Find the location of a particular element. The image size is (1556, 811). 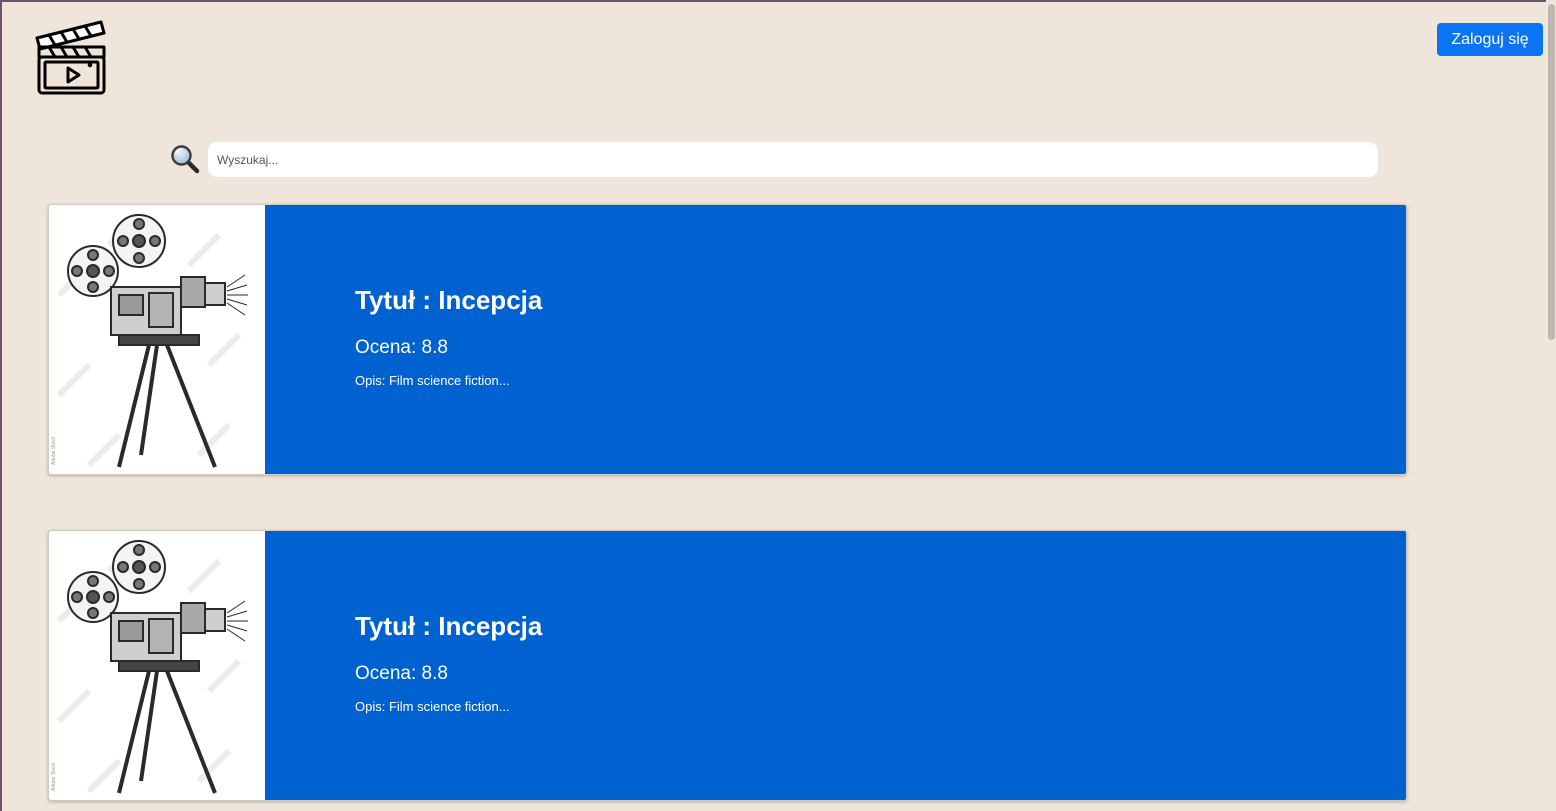

magnifier-icon is located at coordinates (185, 159).